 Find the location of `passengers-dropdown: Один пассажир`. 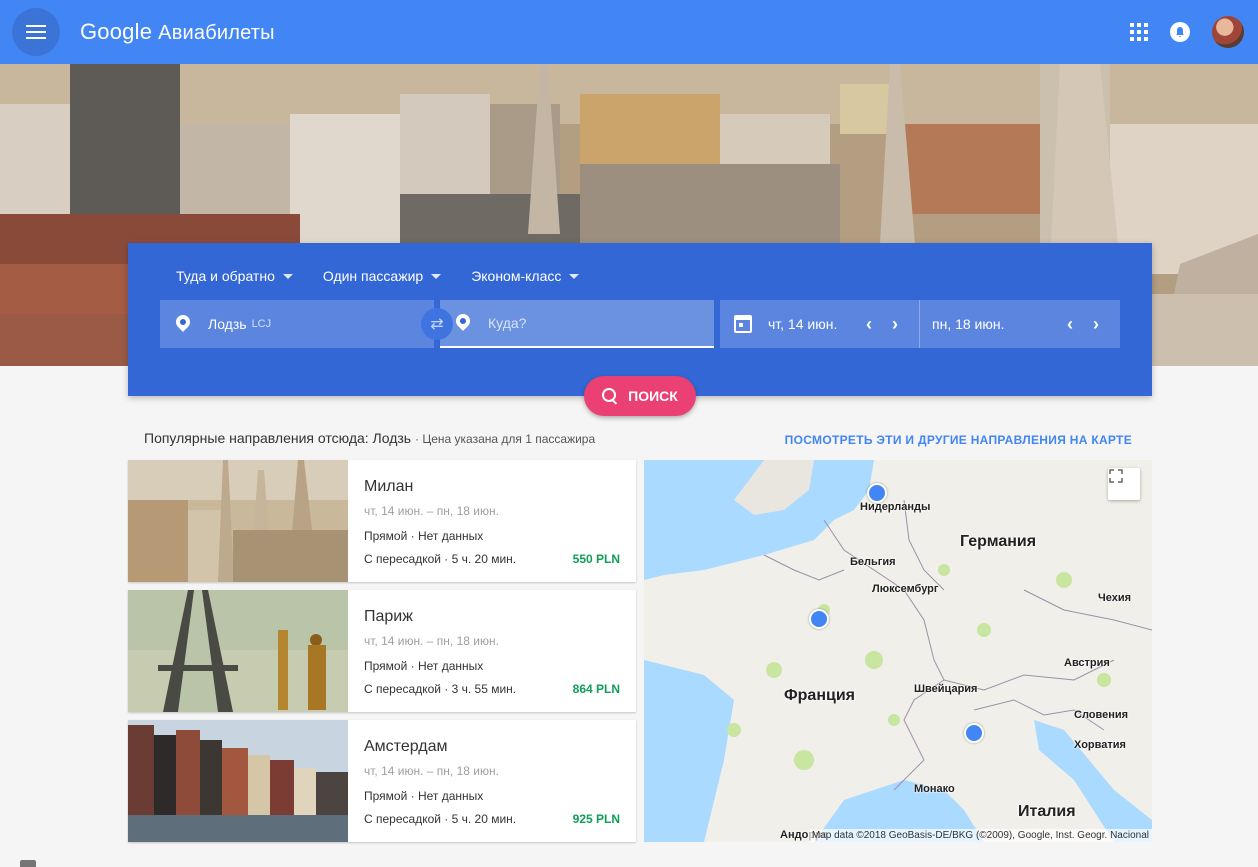

passengers-dropdown: Один пассажир is located at coordinates (382, 276).